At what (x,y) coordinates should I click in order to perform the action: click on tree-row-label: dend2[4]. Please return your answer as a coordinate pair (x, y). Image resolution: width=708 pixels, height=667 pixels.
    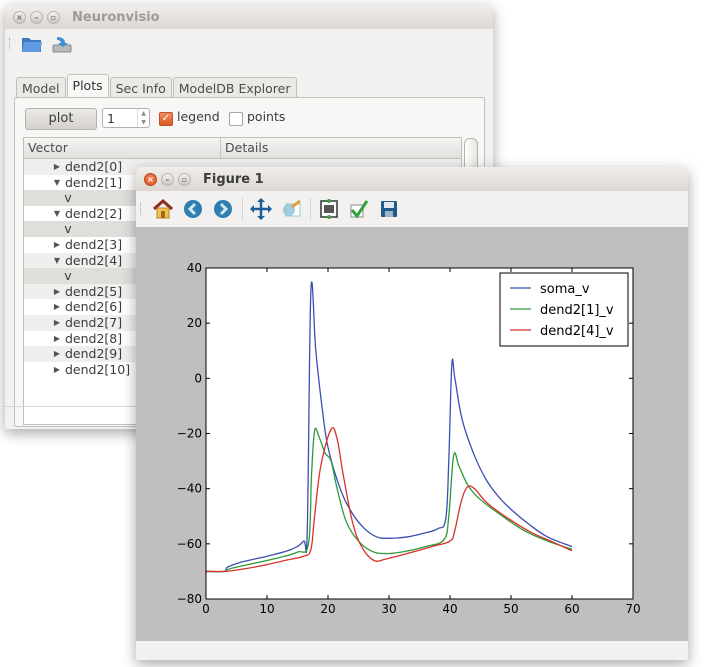
    Looking at the image, I should click on (94, 260).